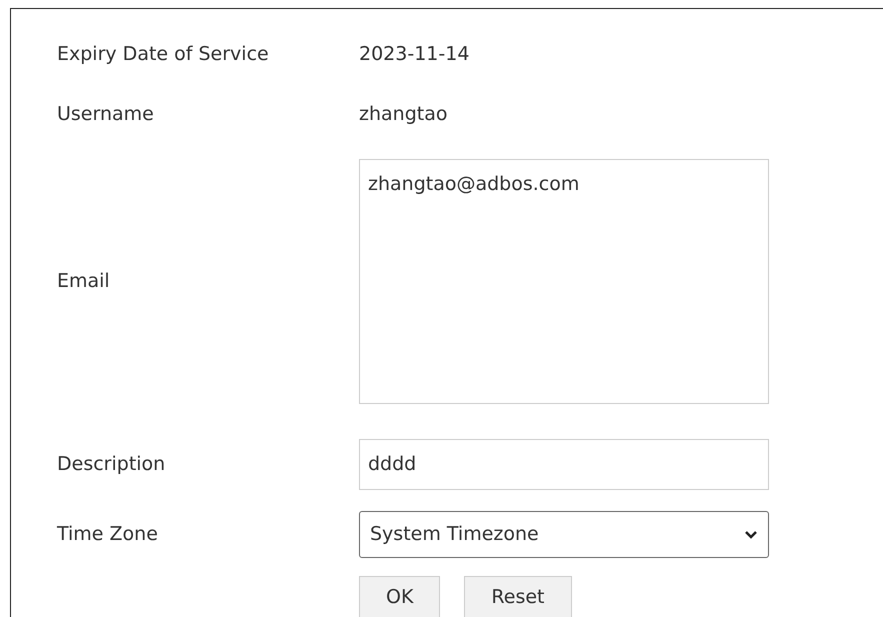 The width and height of the screenshot is (883, 617). I want to click on field-label: Username, so click(106, 114).